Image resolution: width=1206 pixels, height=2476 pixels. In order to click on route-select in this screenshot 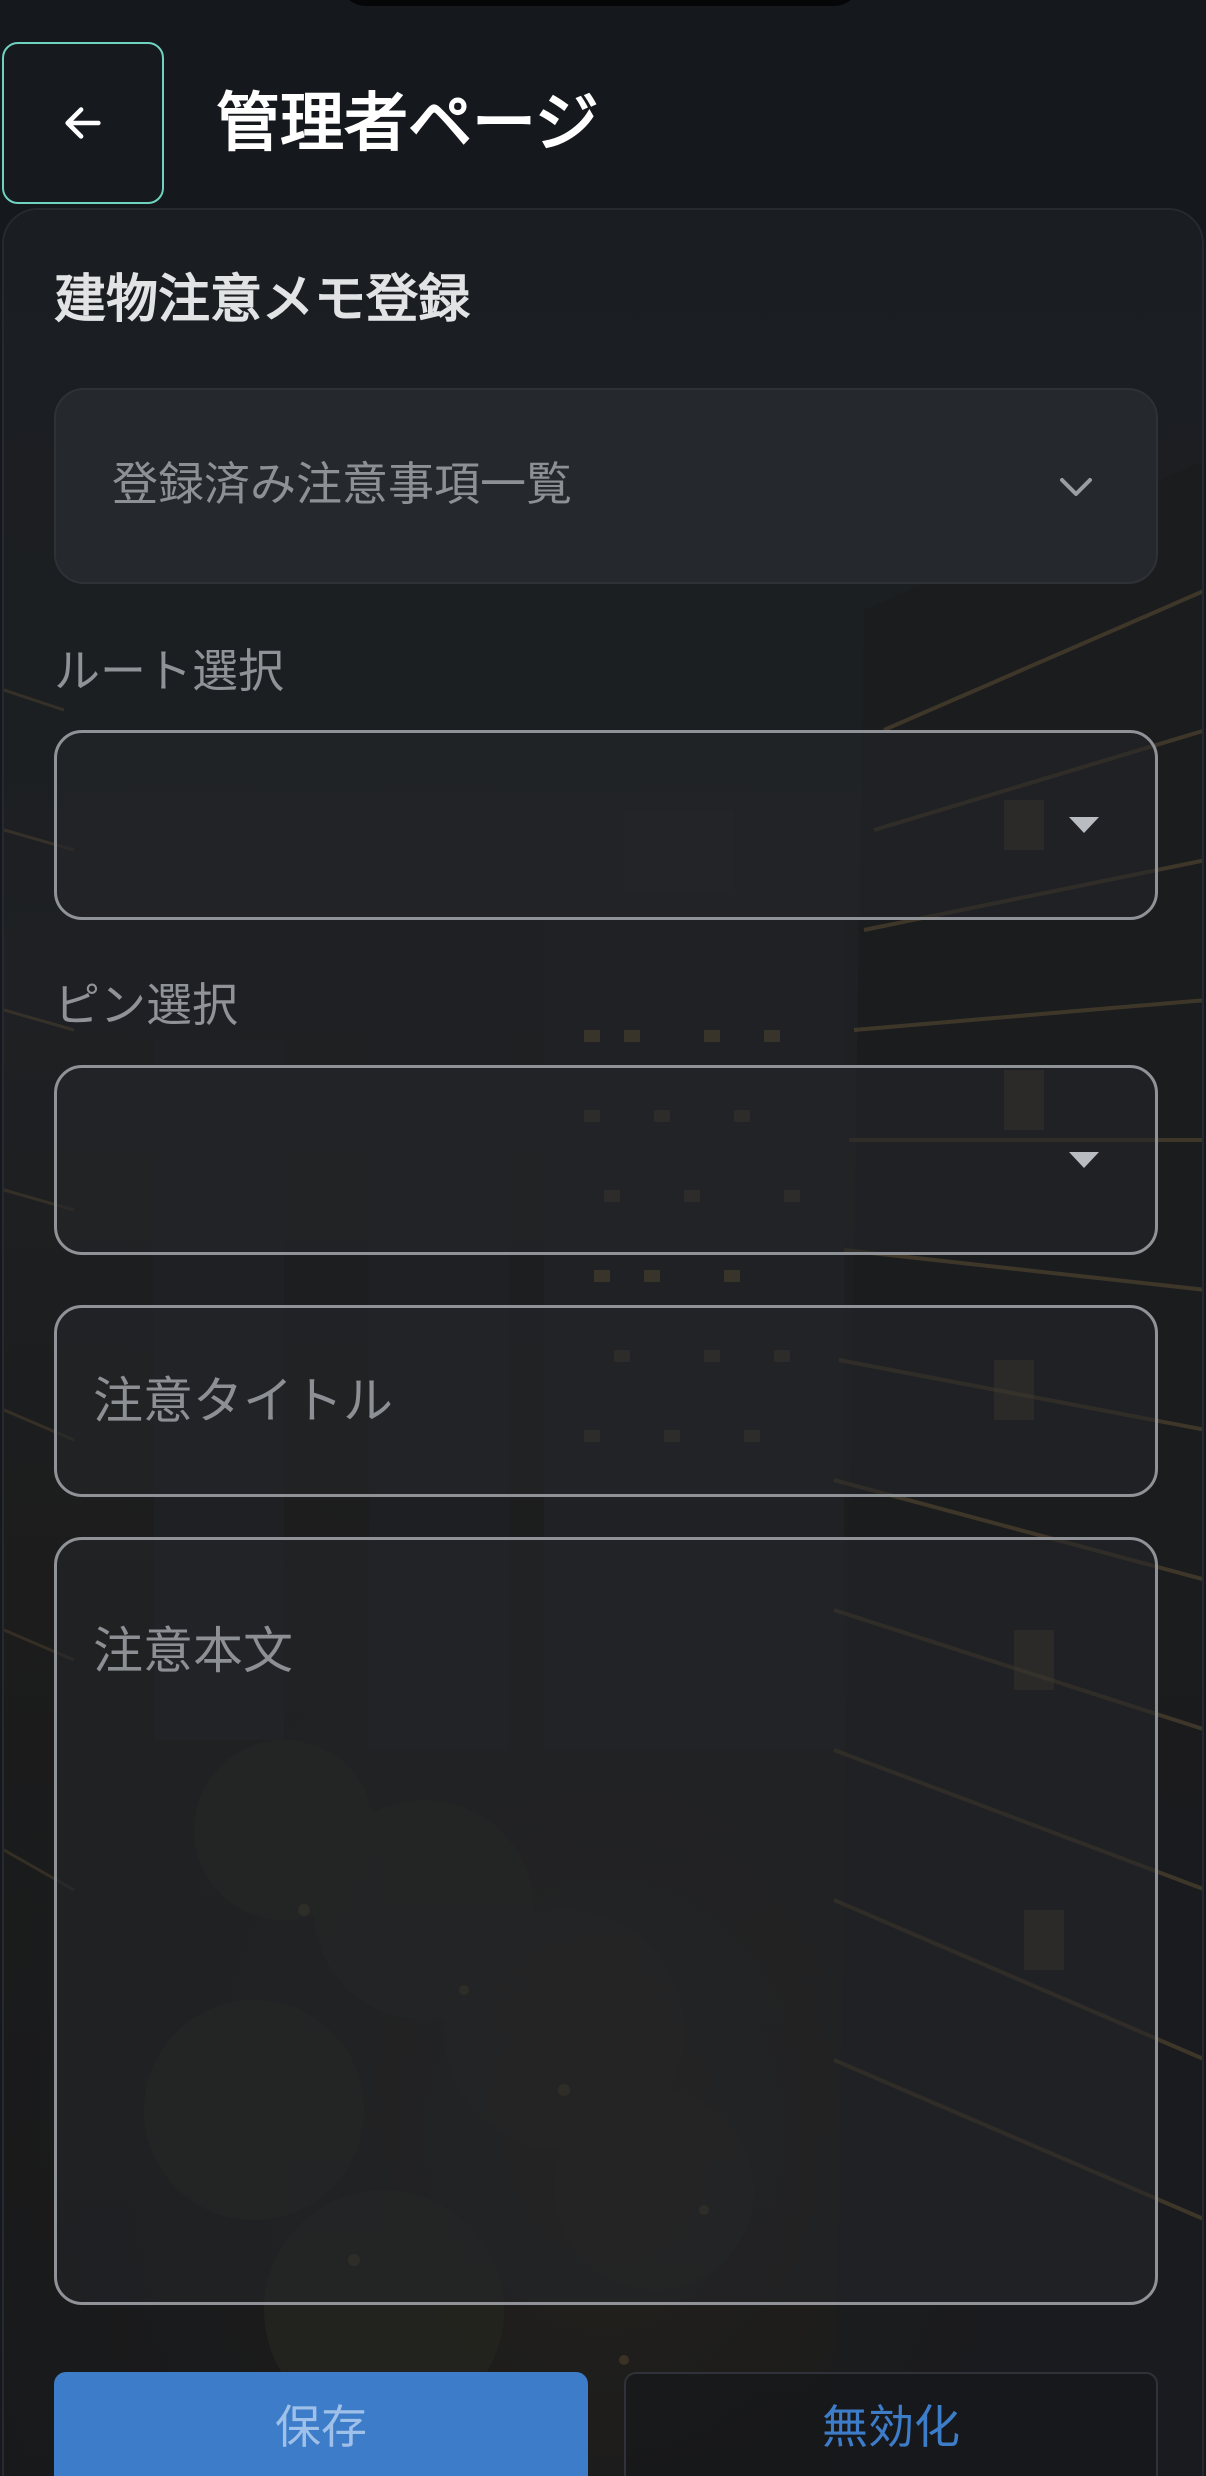, I will do `click(606, 825)`.